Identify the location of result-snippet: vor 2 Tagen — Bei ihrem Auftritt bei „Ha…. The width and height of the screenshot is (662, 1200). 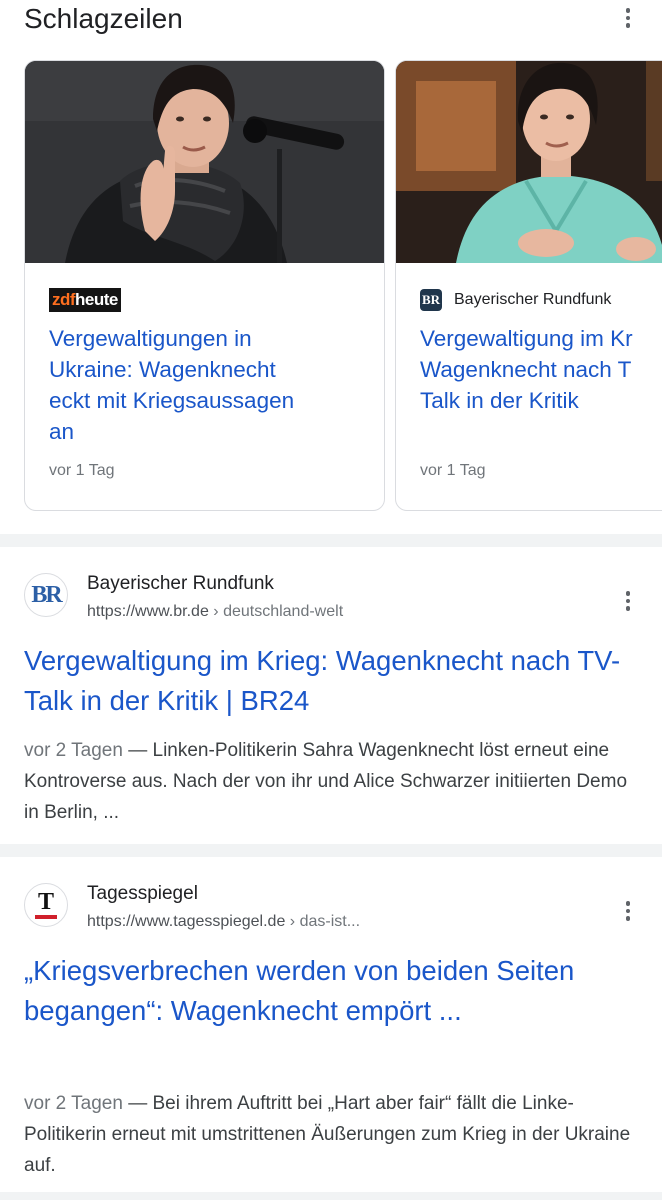
(327, 1134).